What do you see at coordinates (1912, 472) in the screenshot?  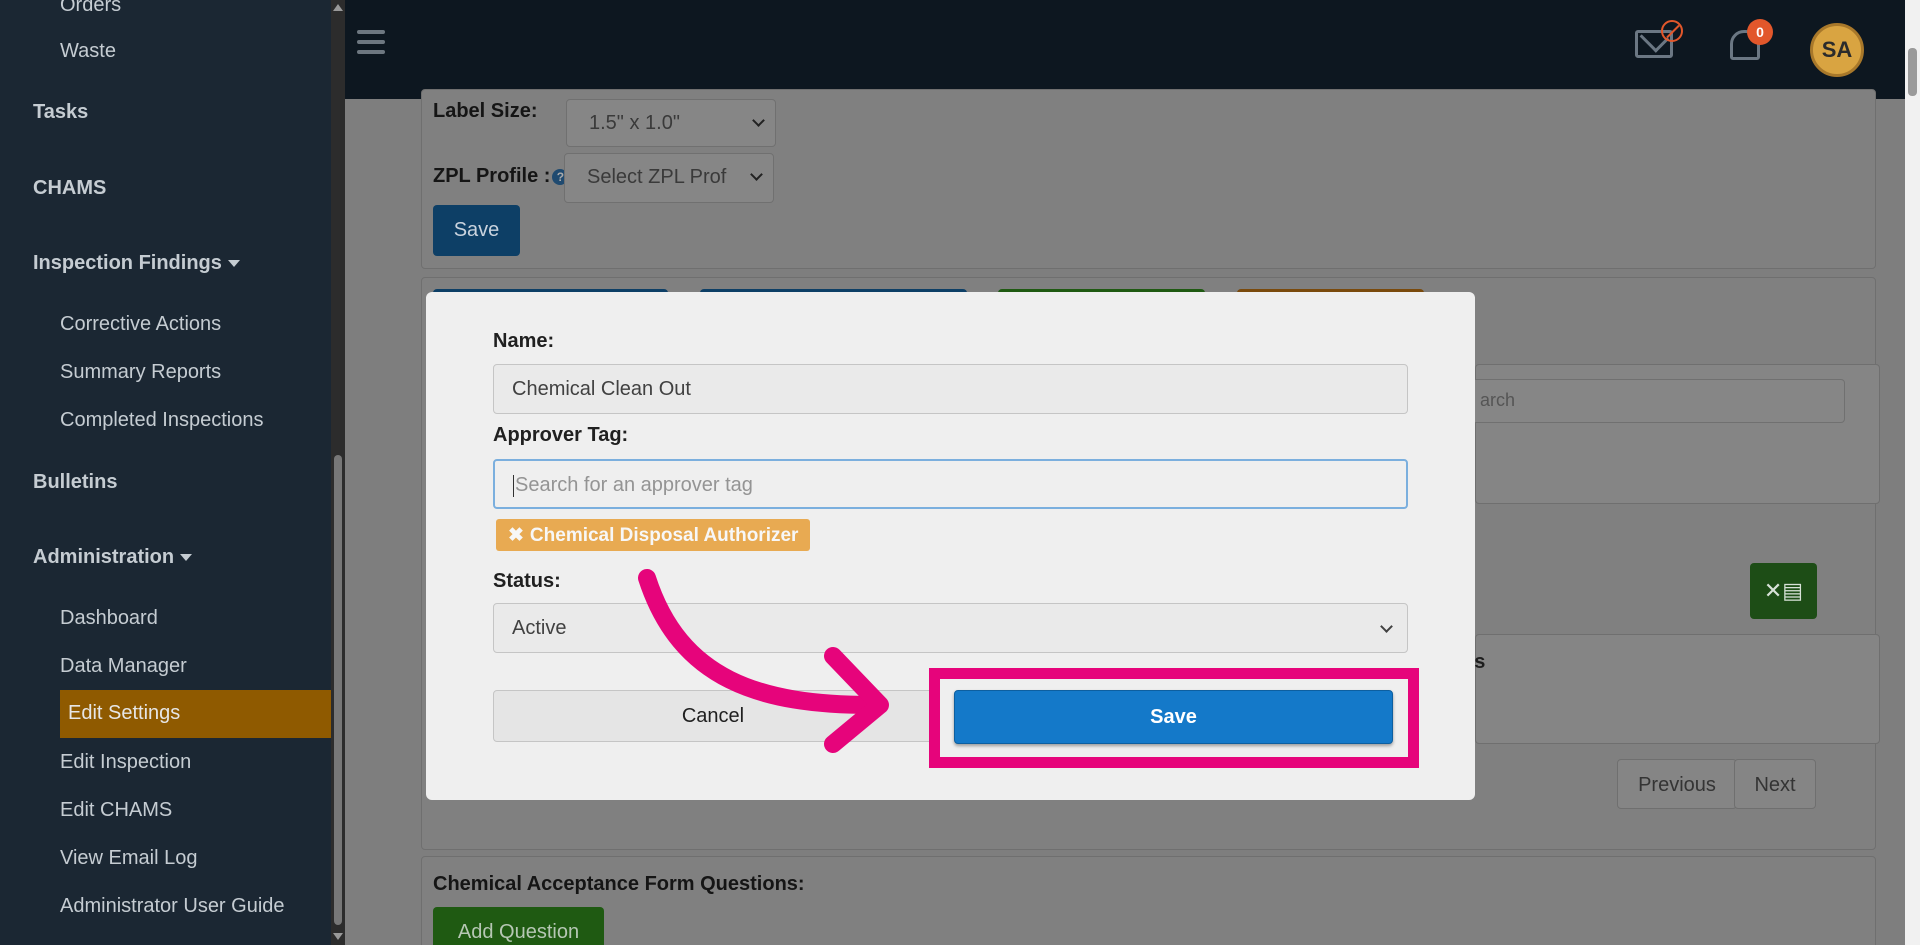 I see `page-scrollbar` at bounding box center [1912, 472].